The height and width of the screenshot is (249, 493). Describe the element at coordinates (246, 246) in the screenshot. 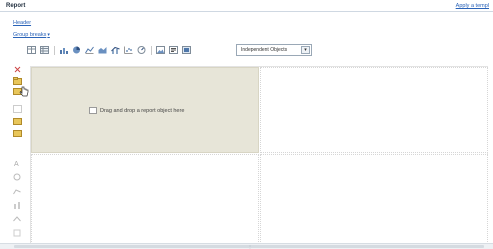

I see `horizontal-scrollbar: ⋮` at that location.